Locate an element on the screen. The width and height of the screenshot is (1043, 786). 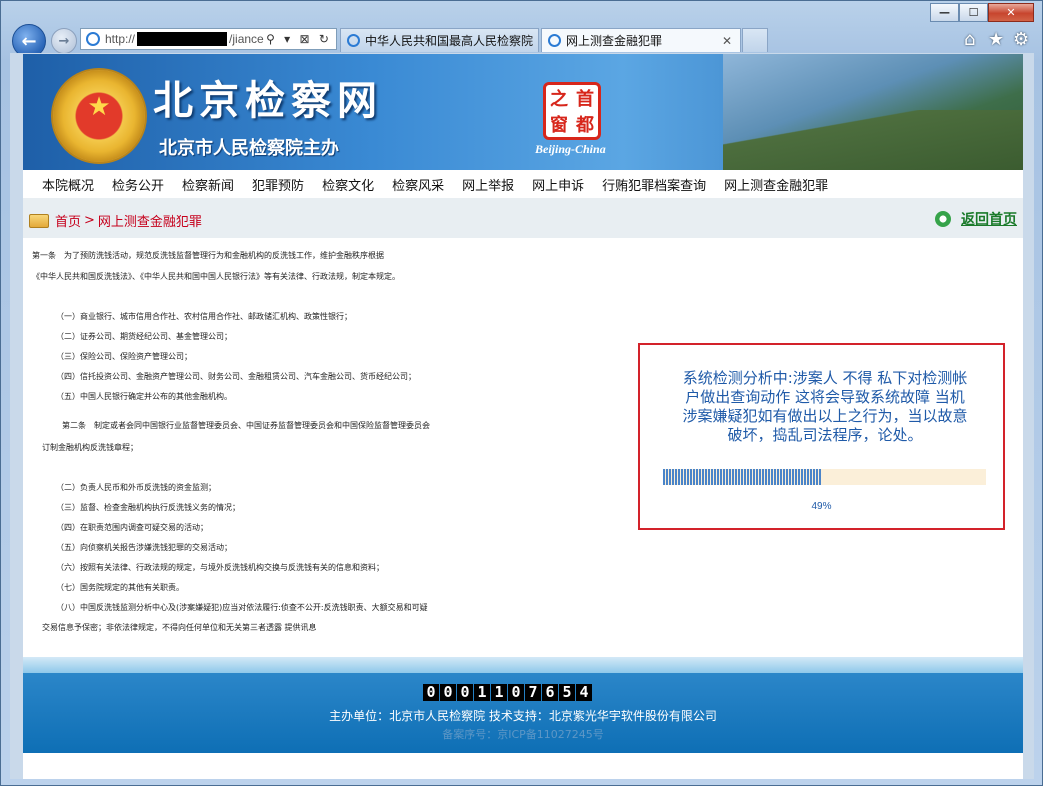
ie-page-icon is located at coordinates (93, 39).